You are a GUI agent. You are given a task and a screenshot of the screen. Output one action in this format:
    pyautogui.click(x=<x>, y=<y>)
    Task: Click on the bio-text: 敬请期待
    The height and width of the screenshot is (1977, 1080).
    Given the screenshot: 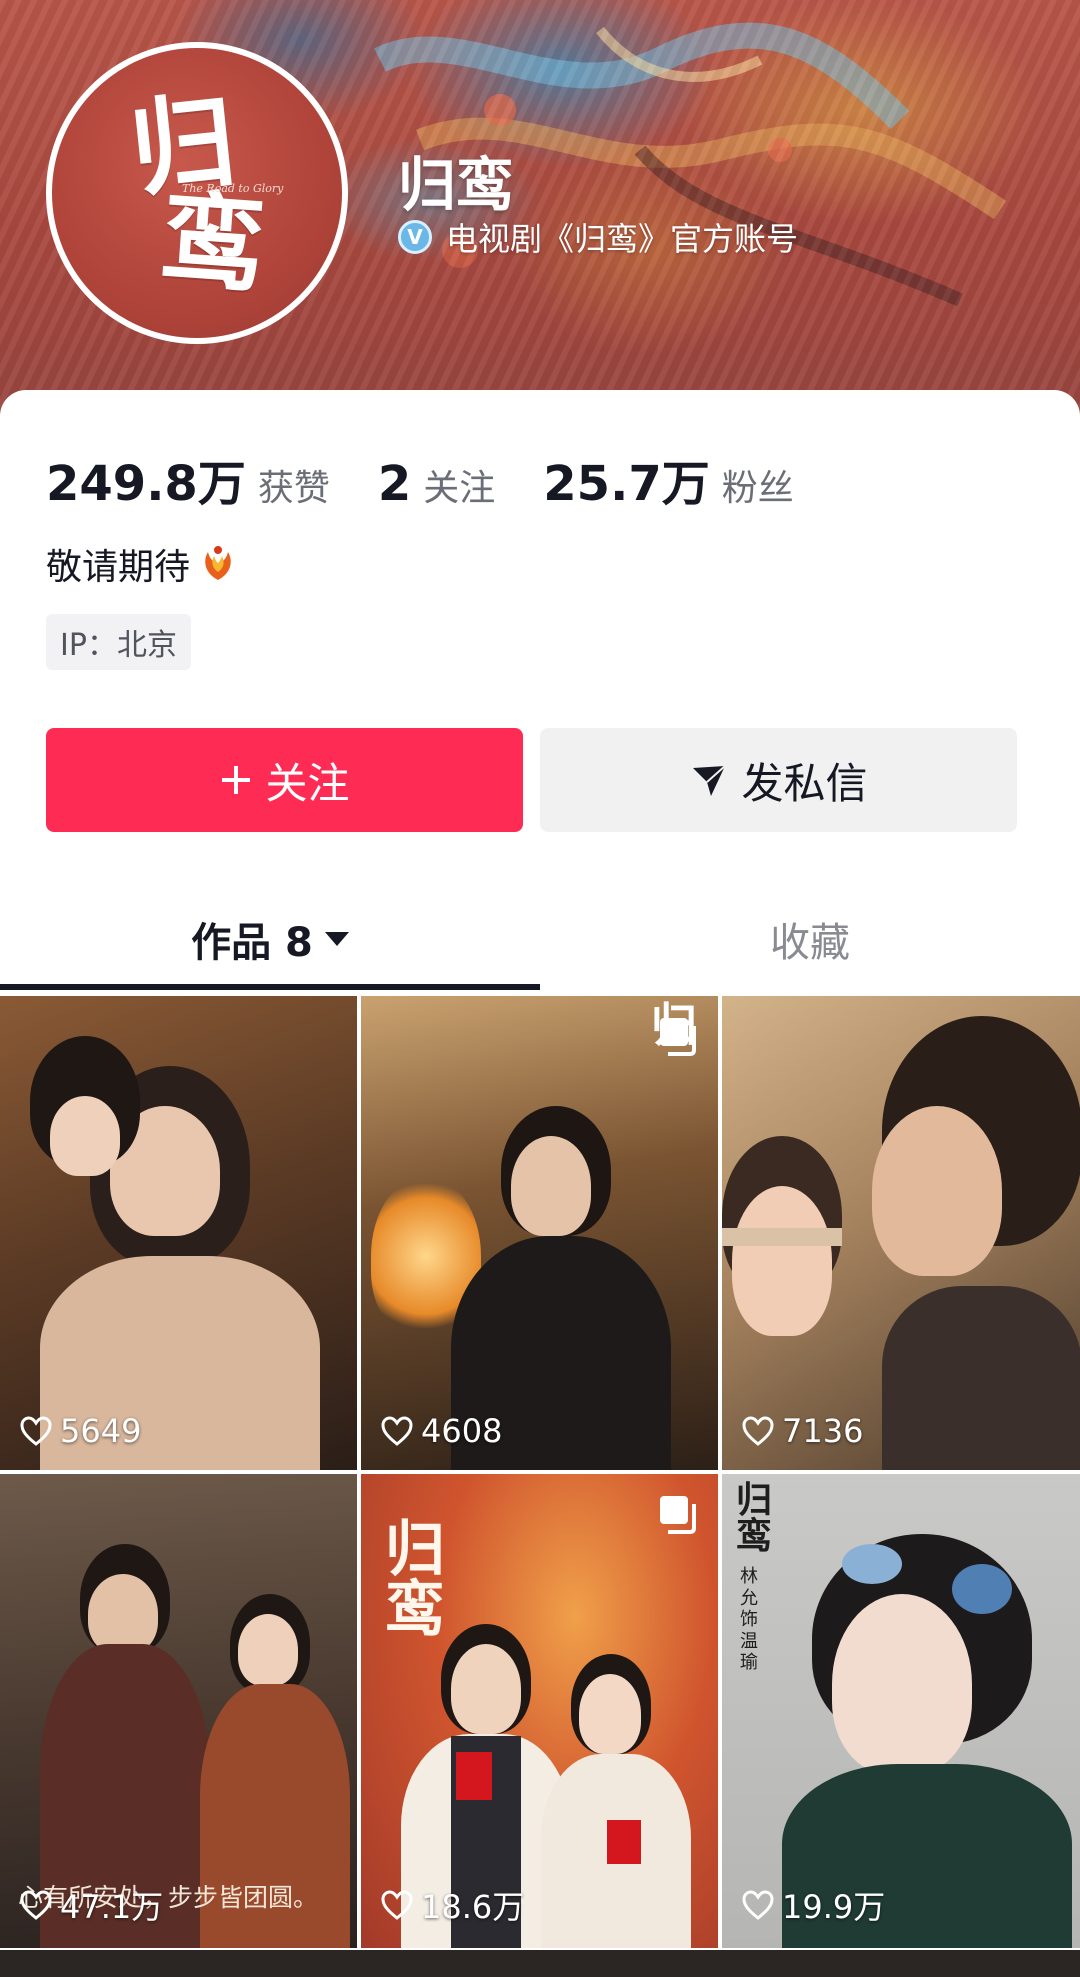 What is the action you would take?
    pyautogui.click(x=118, y=567)
    